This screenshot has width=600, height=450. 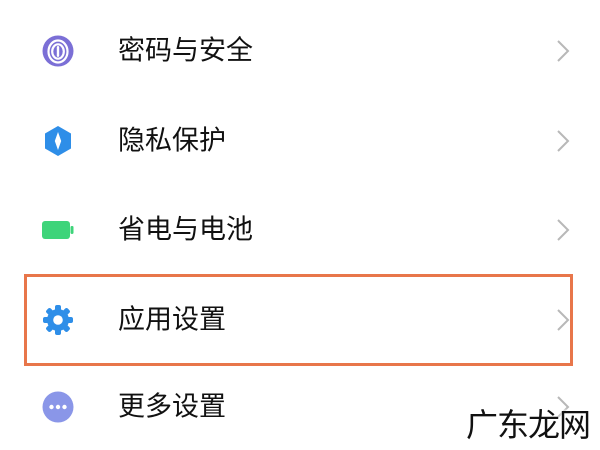 What do you see at coordinates (172, 141) in the screenshot?
I see `settings-item-label: 隐私保护` at bounding box center [172, 141].